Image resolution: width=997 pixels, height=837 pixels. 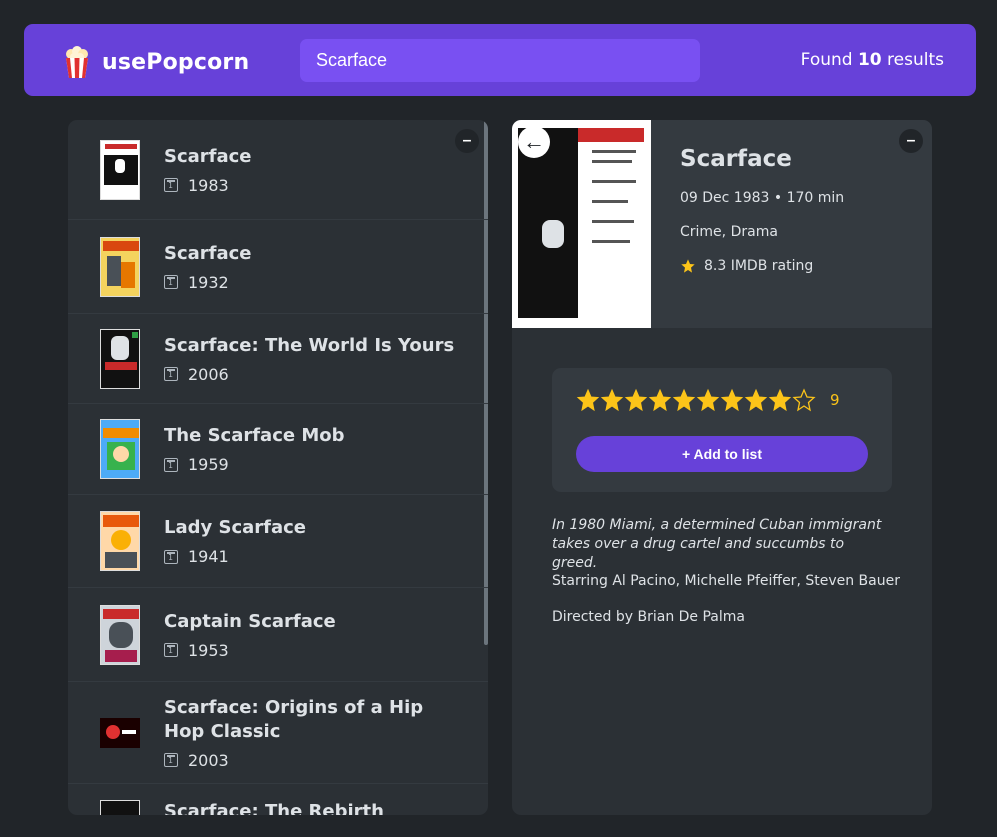 I want to click on movie-item: The Scarface Mob 1959, so click(x=278, y=449).